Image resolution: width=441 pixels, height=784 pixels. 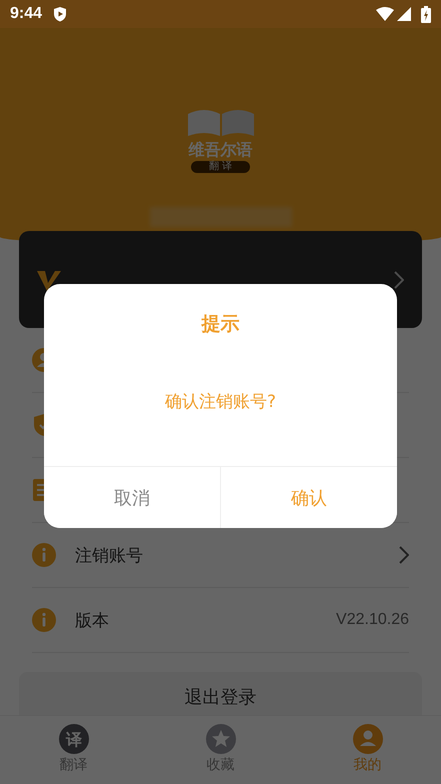 I want to click on dialog-title: 提示, so click(x=220, y=324).